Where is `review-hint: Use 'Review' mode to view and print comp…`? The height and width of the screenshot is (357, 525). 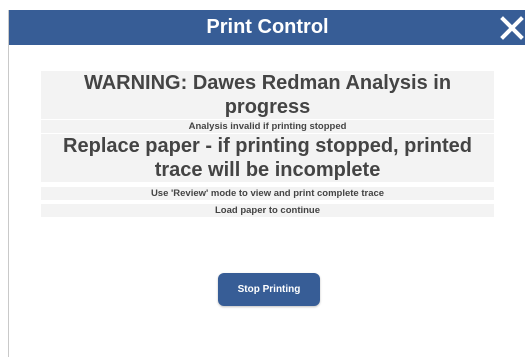
review-hint: Use 'Review' mode to view and print comp… is located at coordinates (267, 193).